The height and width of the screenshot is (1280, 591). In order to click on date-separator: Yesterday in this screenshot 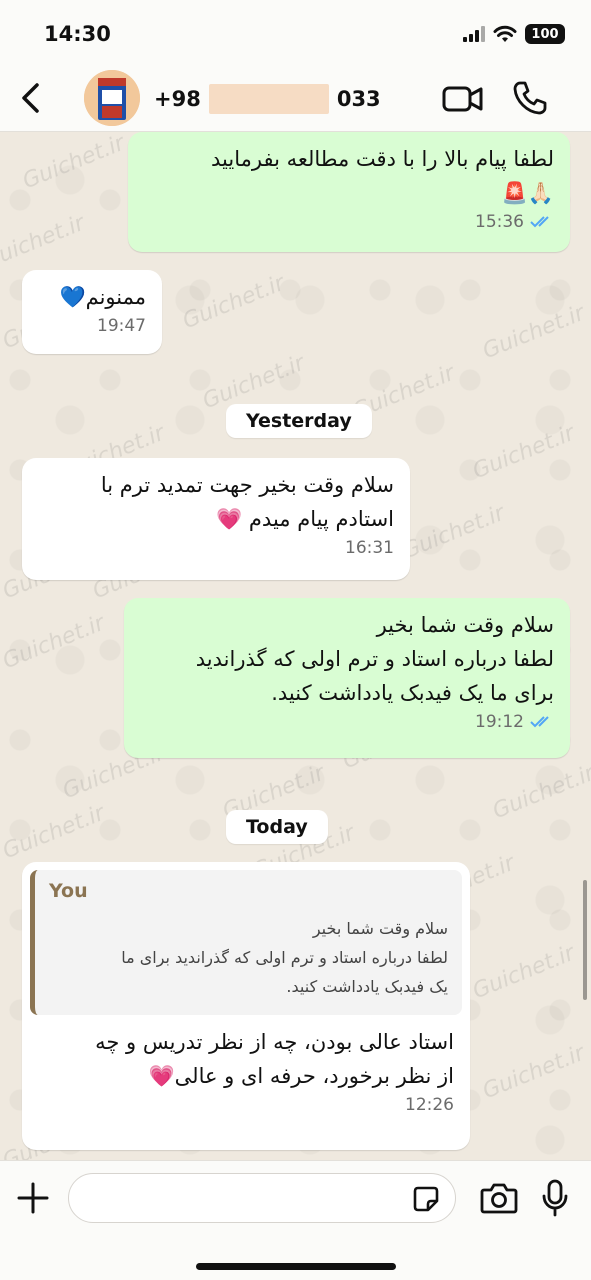, I will do `click(299, 421)`.